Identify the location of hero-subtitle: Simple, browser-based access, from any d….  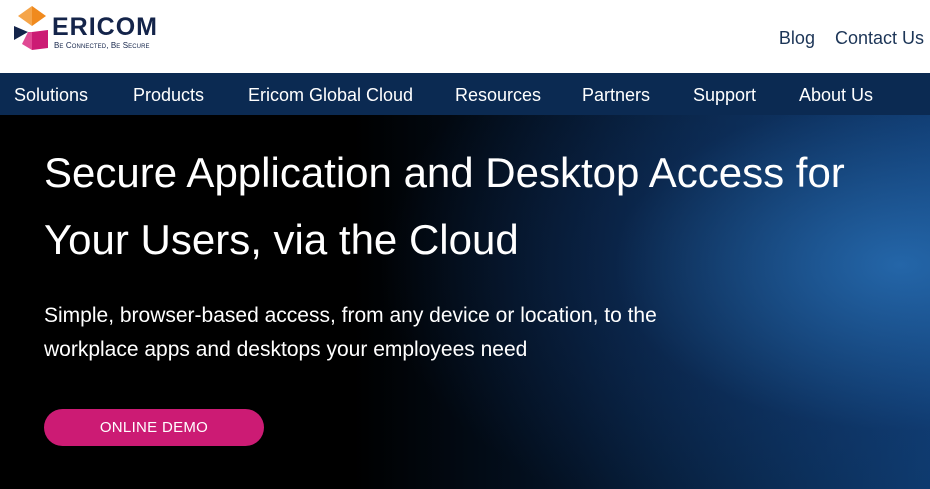
(350, 332).